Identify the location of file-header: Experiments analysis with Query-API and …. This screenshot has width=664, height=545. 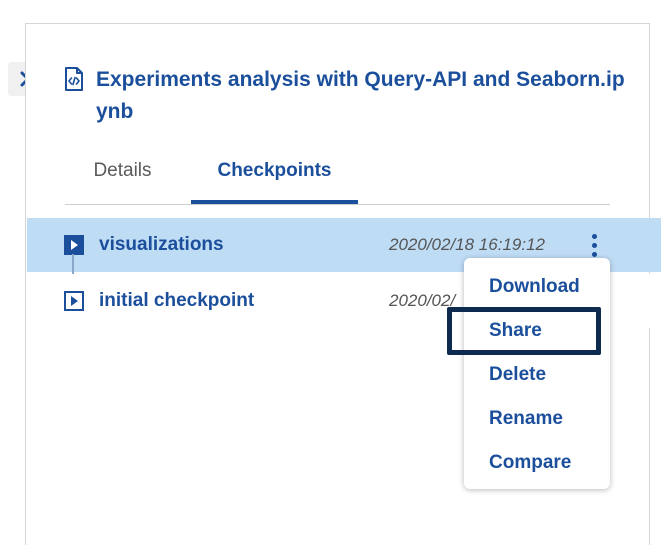
(345, 96).